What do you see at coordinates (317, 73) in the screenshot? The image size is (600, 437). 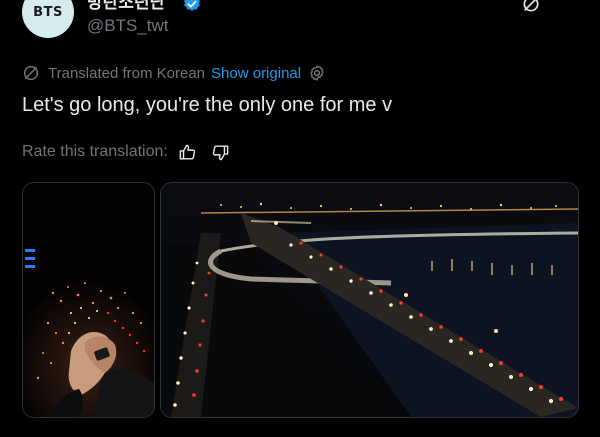 I see `settings-icon` at bounding box center [317, 73].